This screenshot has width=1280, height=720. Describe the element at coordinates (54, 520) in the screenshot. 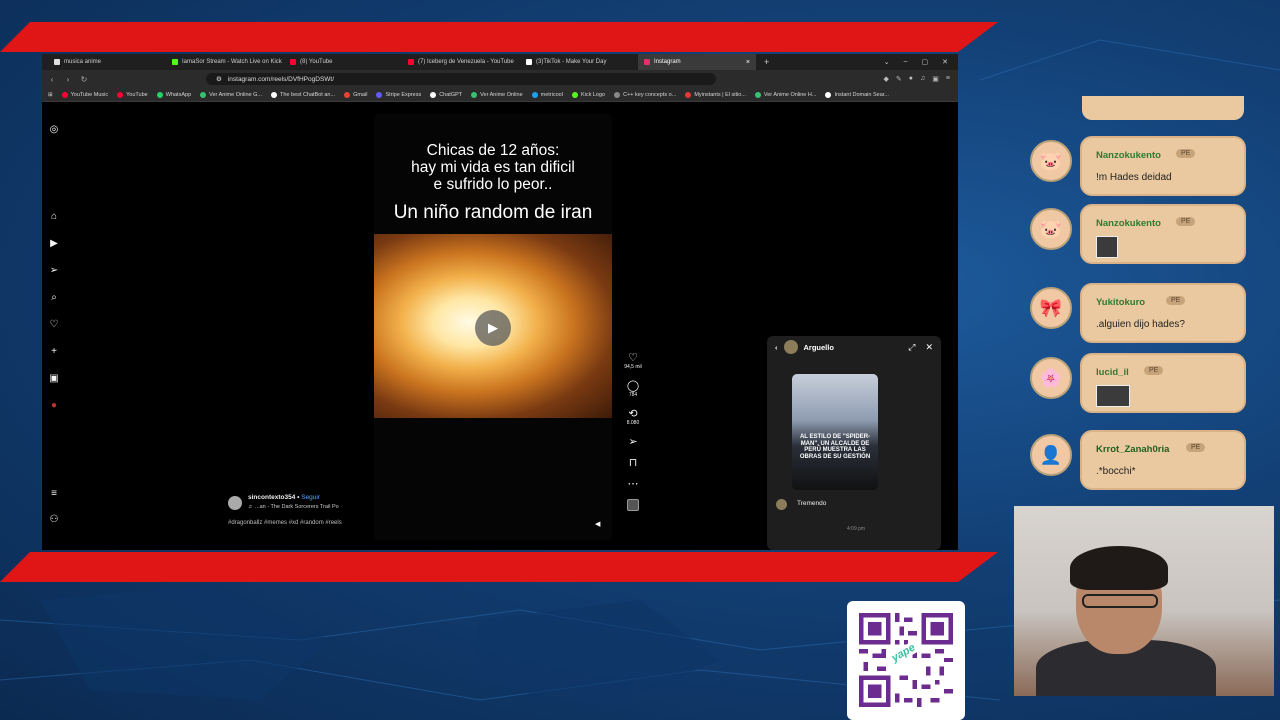

I see `meta-threads-icon: ⚇` at that location.